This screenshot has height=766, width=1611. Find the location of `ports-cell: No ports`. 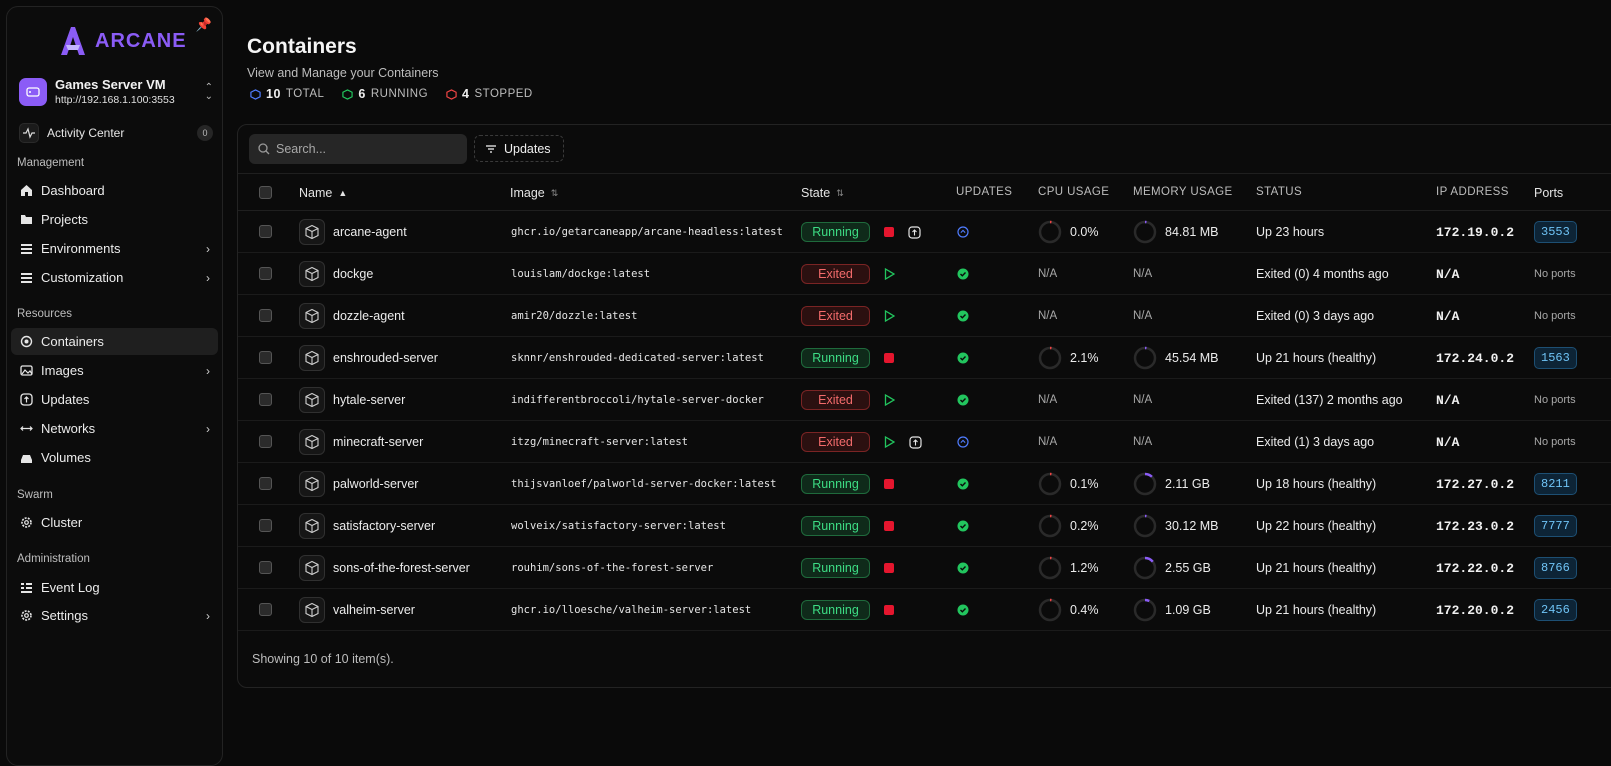

ports-cell: No ports is located at coordinates (1555, 400).